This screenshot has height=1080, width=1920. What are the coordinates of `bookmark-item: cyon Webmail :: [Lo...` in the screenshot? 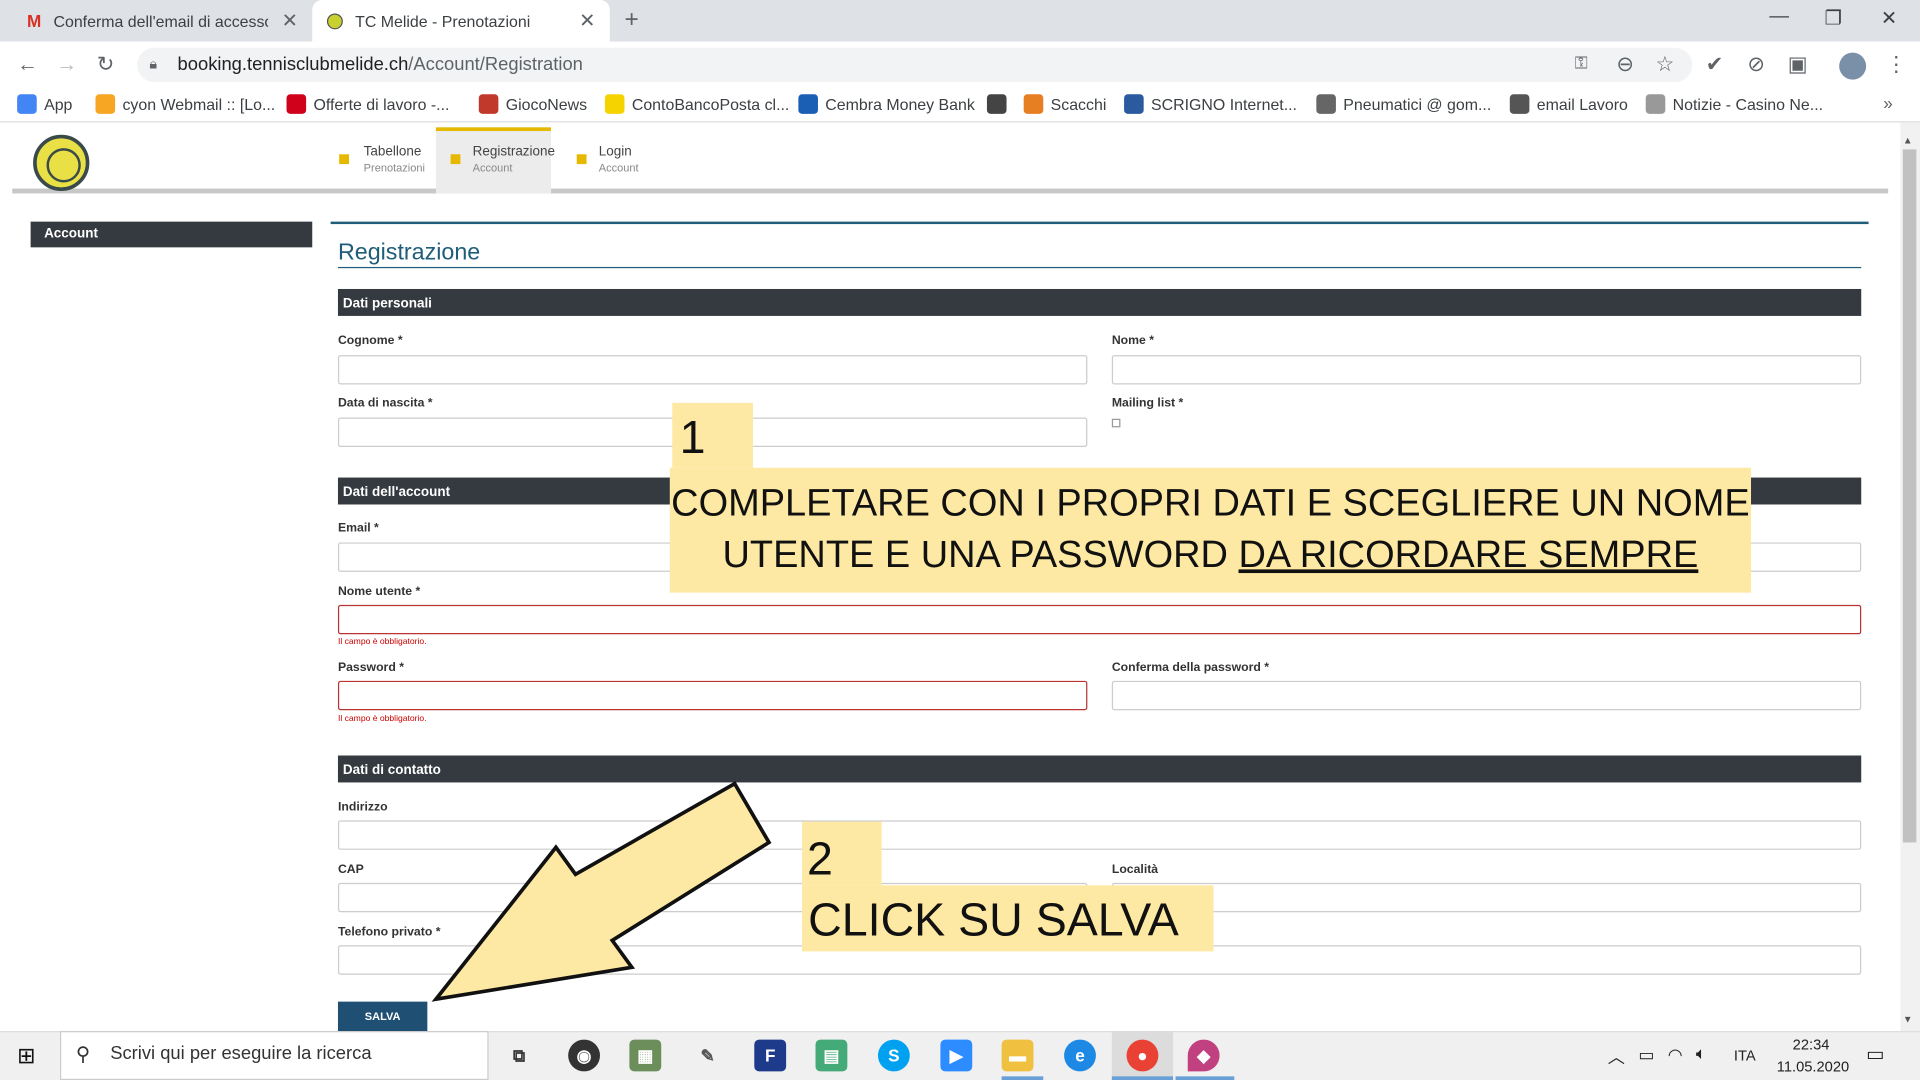 It's located at (185, 104).